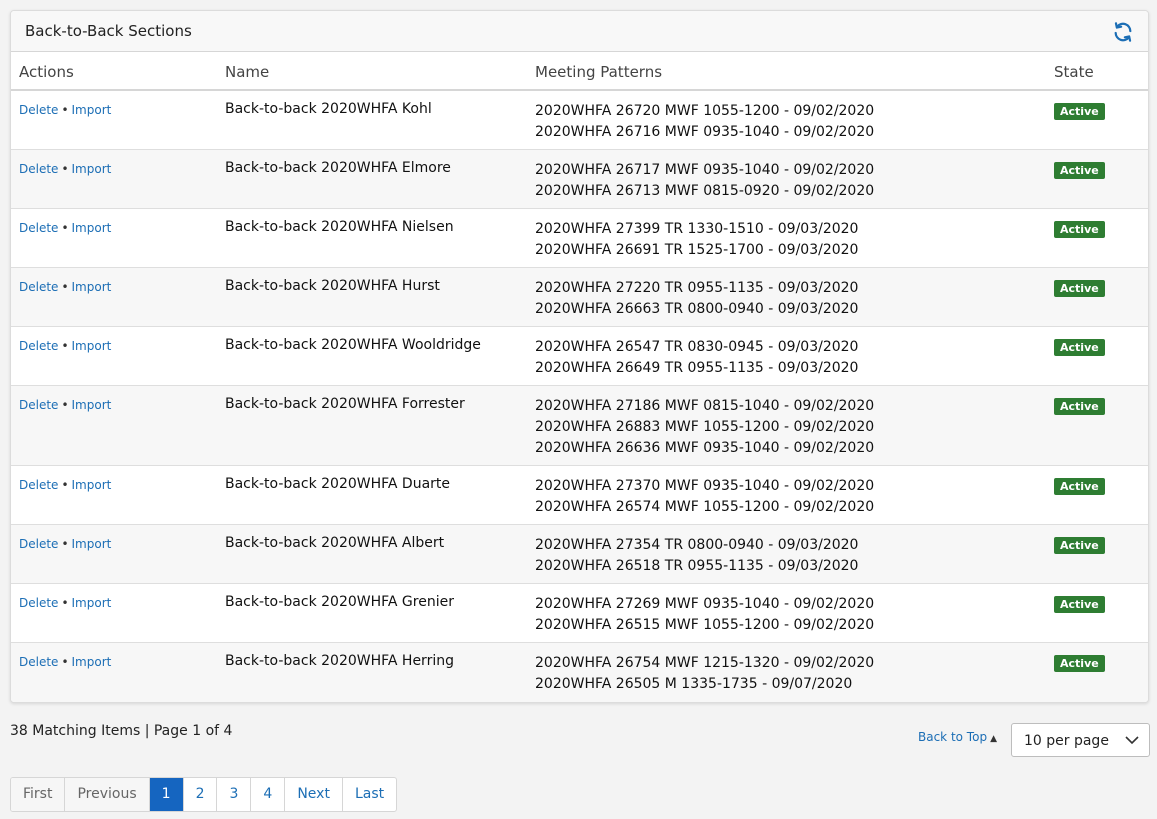  What do you see at coordinates (1074, 72) in the screenshot?
I see `column-header-state: State` at bounding box center [1074, 72].